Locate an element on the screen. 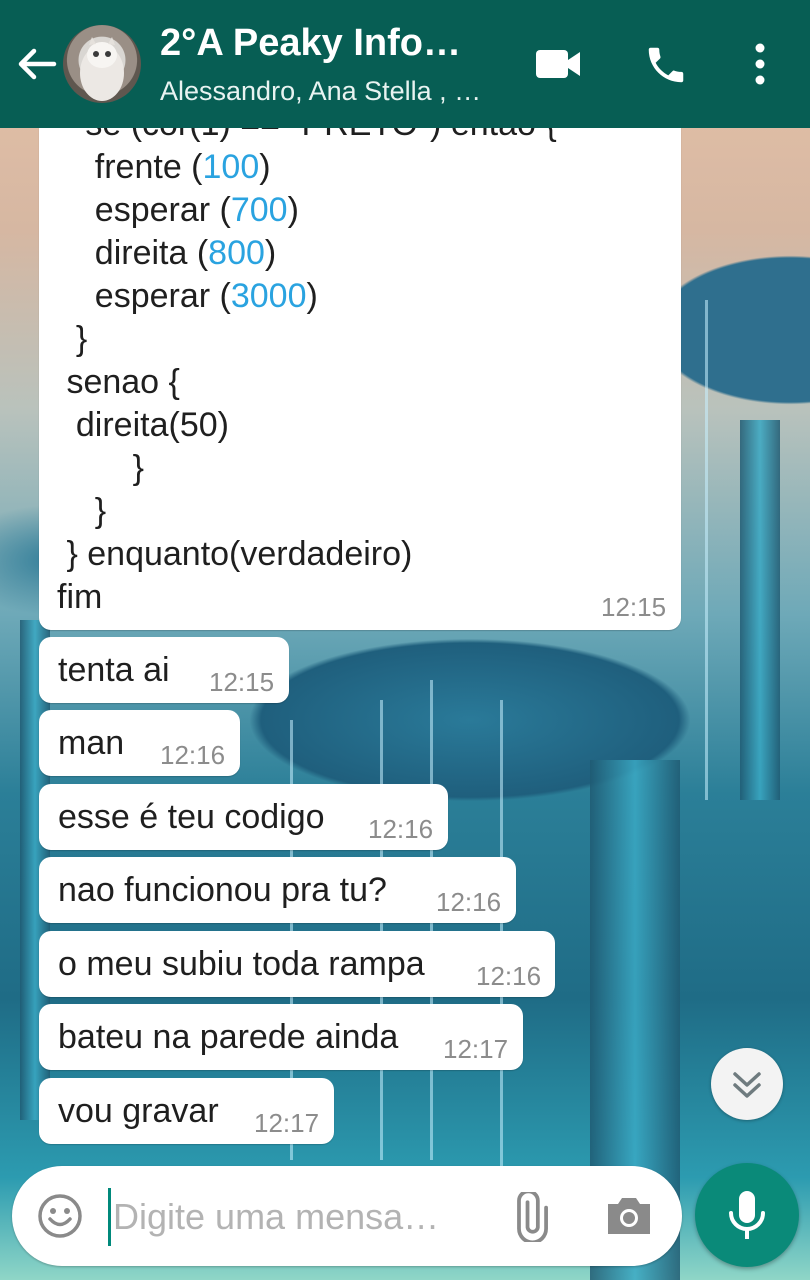 The height and width of the screenshot is (1280, 810). voice-message-button is located at coordinates (747, 1215).